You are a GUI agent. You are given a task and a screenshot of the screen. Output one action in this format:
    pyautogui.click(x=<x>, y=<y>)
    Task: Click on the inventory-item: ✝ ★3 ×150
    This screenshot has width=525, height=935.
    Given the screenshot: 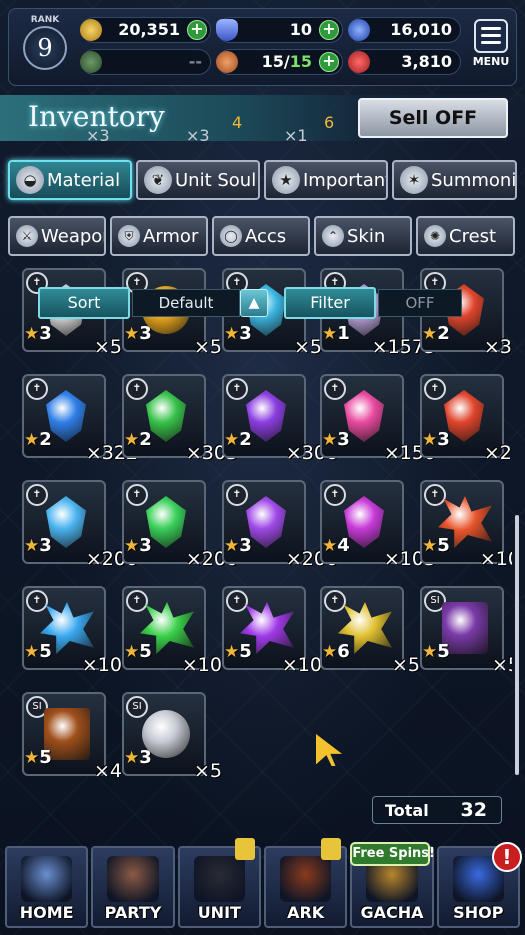 What is the action you would take?
    pyautogui.click(x=378, y=419)
    